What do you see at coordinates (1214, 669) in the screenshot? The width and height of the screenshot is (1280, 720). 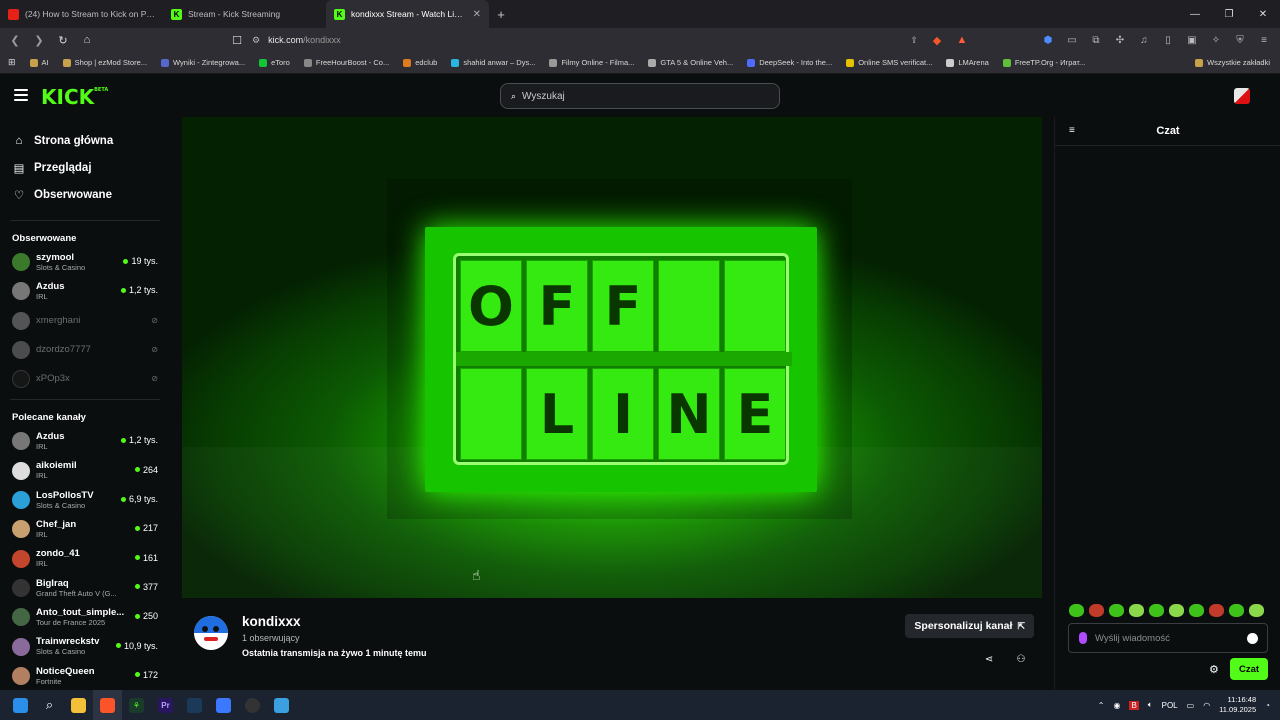 I see `gear-icon: ⚙` at bounding box center [1214, 669].